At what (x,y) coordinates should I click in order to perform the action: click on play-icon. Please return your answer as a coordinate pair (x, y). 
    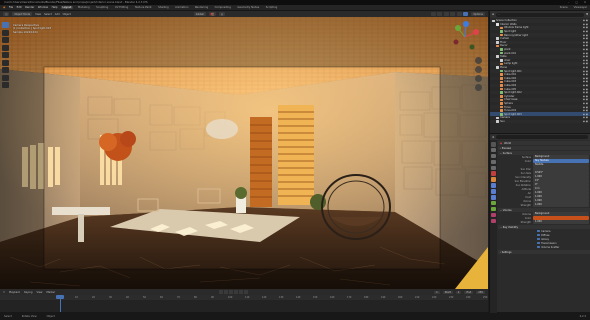
    Looking at the image, I should click on (236, 292).